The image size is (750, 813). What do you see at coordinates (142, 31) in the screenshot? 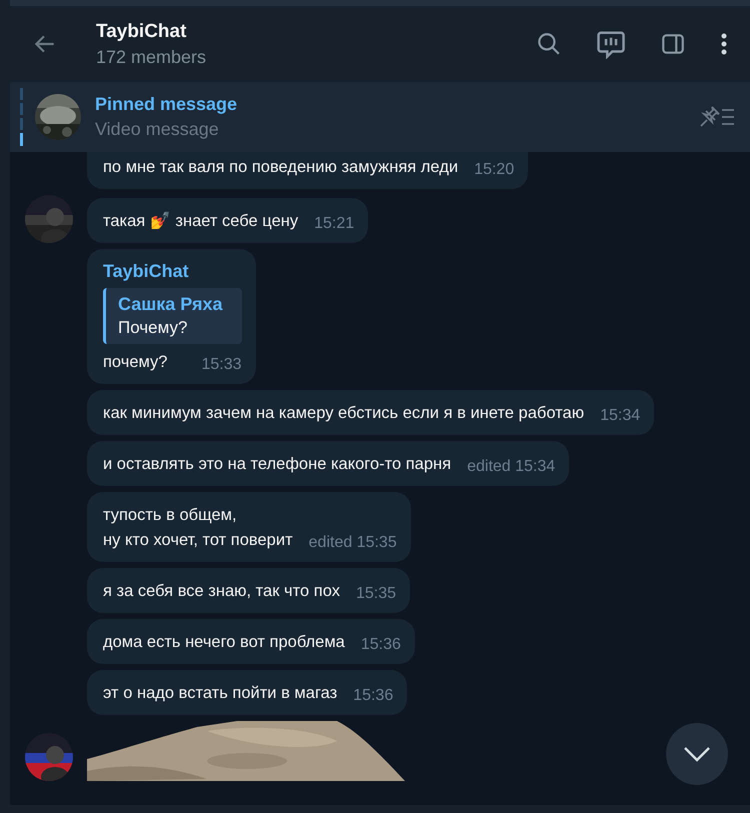
I see `chat-title: TaybiChat` at bounding box center [142, 31].